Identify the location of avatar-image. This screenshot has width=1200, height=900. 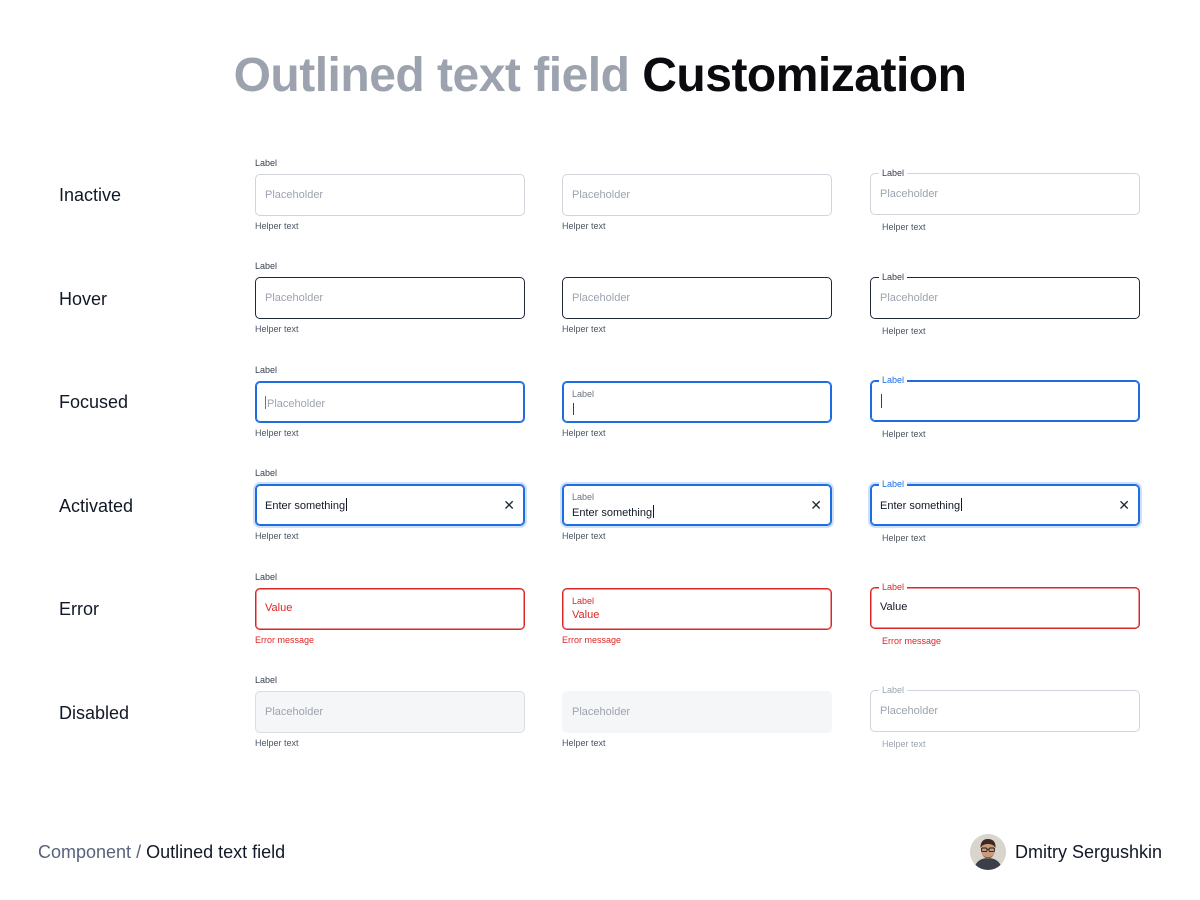
(987, 852).